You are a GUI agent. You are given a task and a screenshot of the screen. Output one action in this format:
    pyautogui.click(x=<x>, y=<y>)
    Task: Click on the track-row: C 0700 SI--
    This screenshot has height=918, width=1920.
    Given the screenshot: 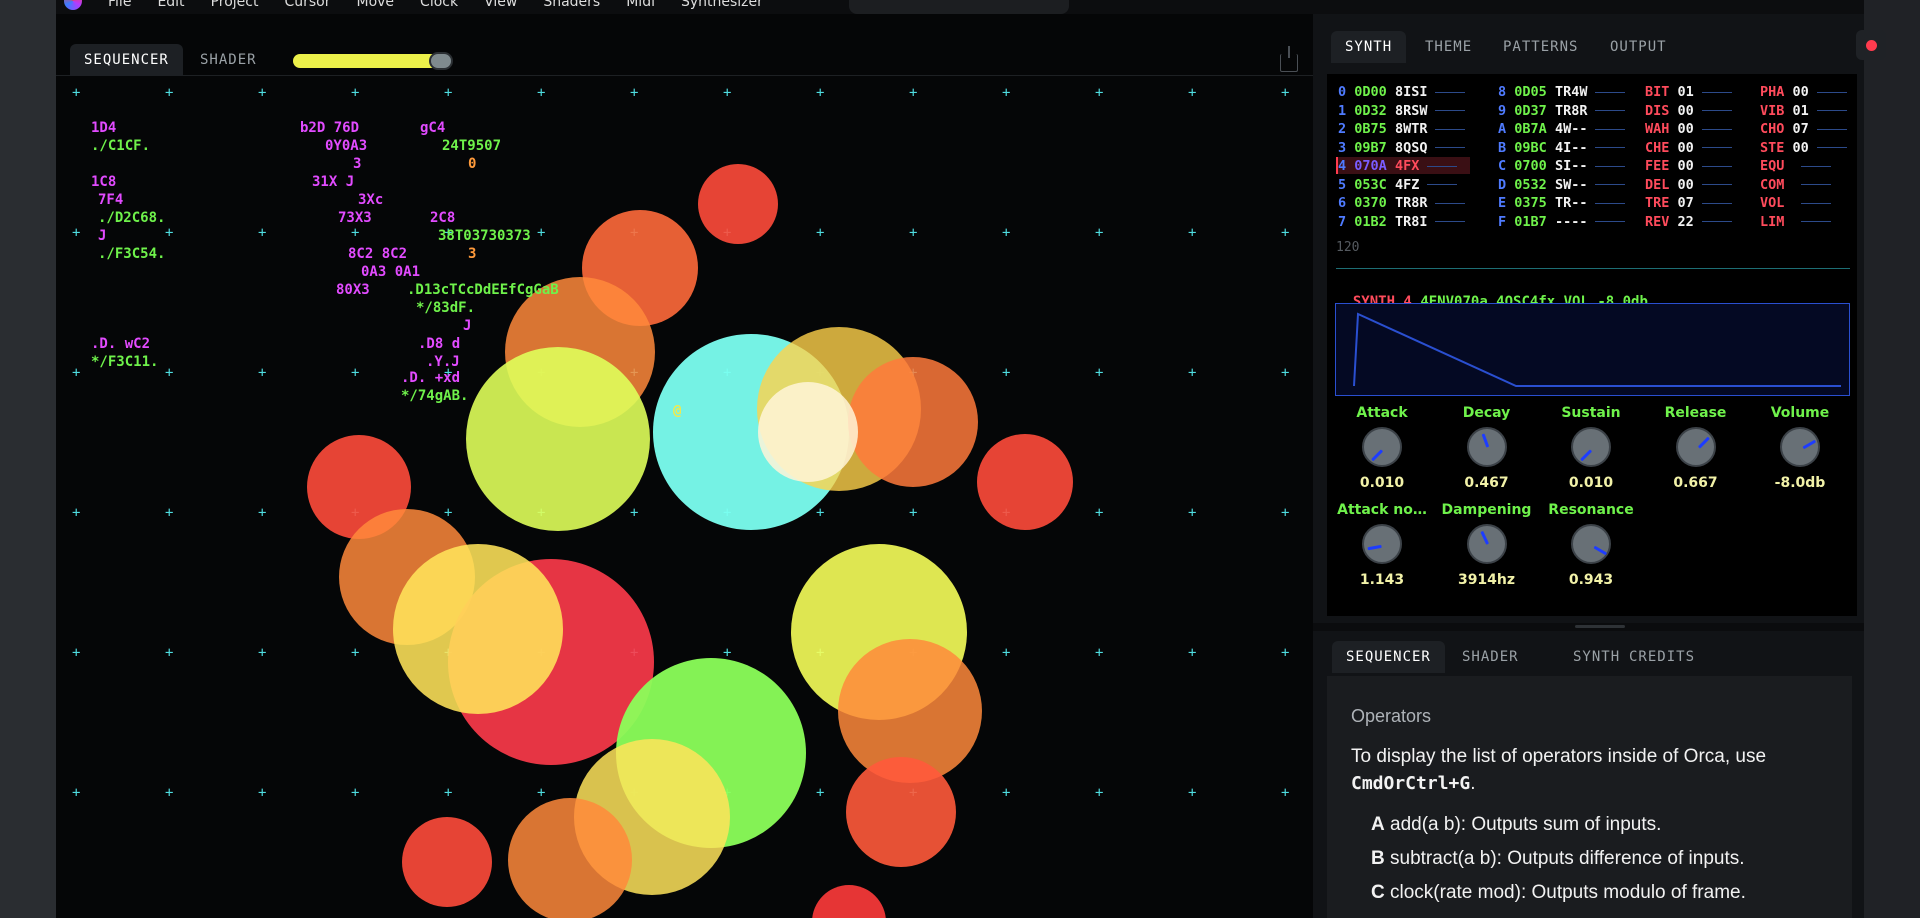 What is the action you would take?
    pyautogui.click(x=1562, y=166)
    